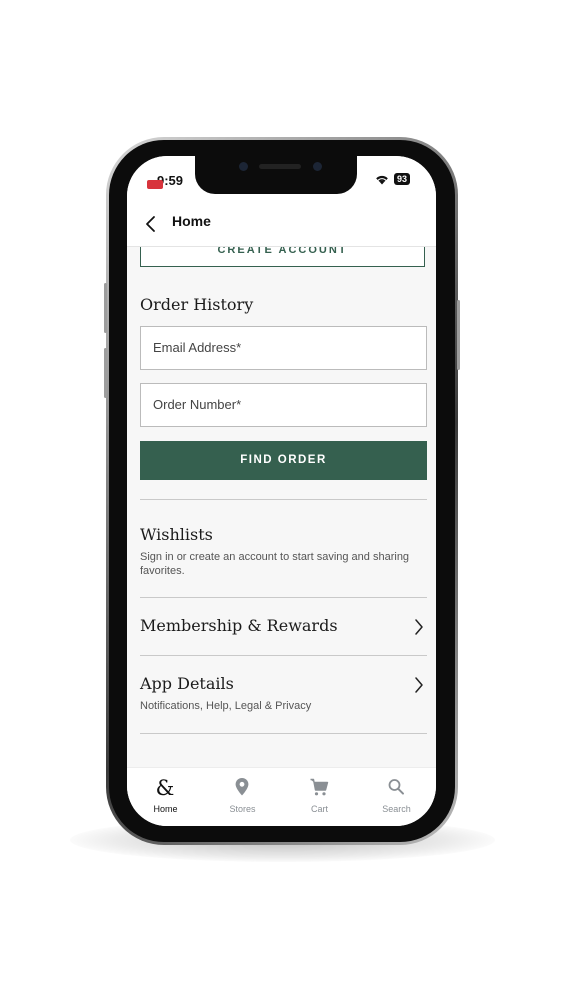 This screenshot has width=563, height=1000. I want to click on app-indicator-icon, so click(155, 184).